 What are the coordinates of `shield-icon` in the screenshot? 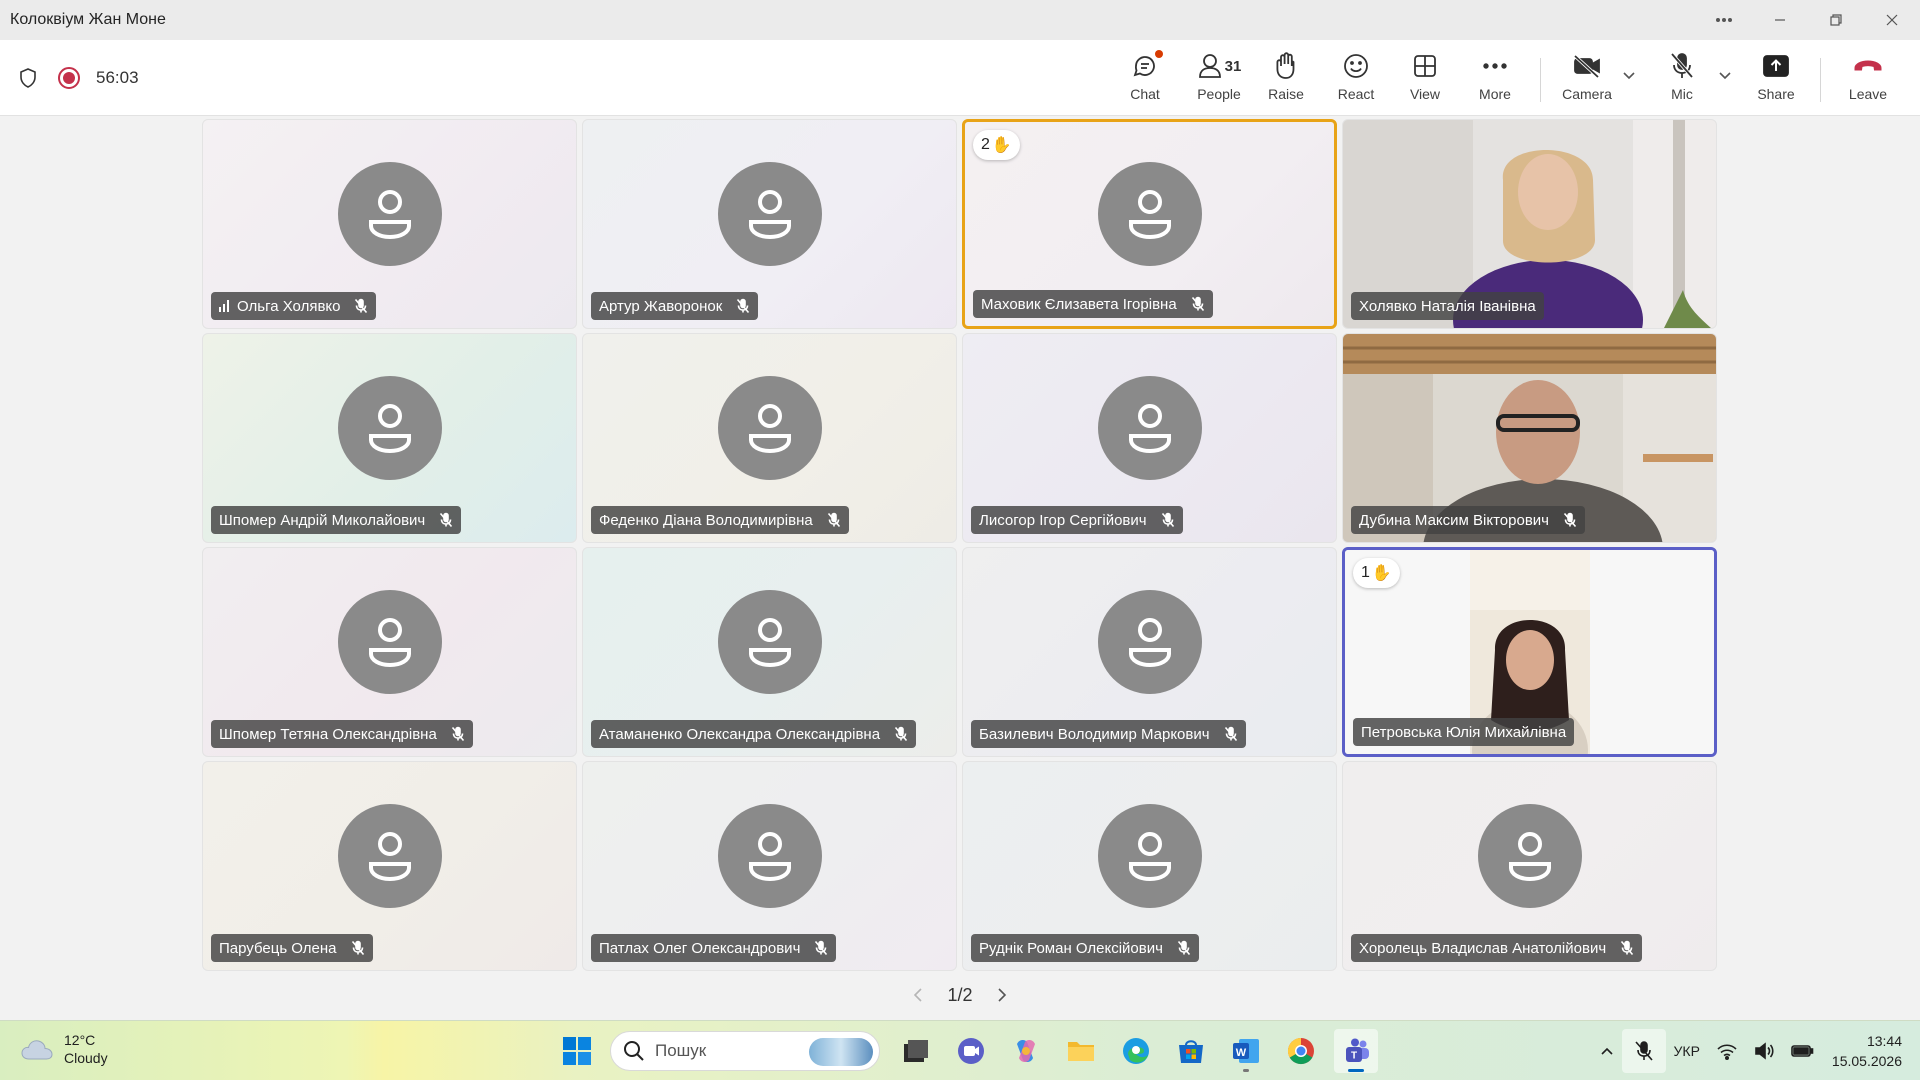 It's located at (28, 78).